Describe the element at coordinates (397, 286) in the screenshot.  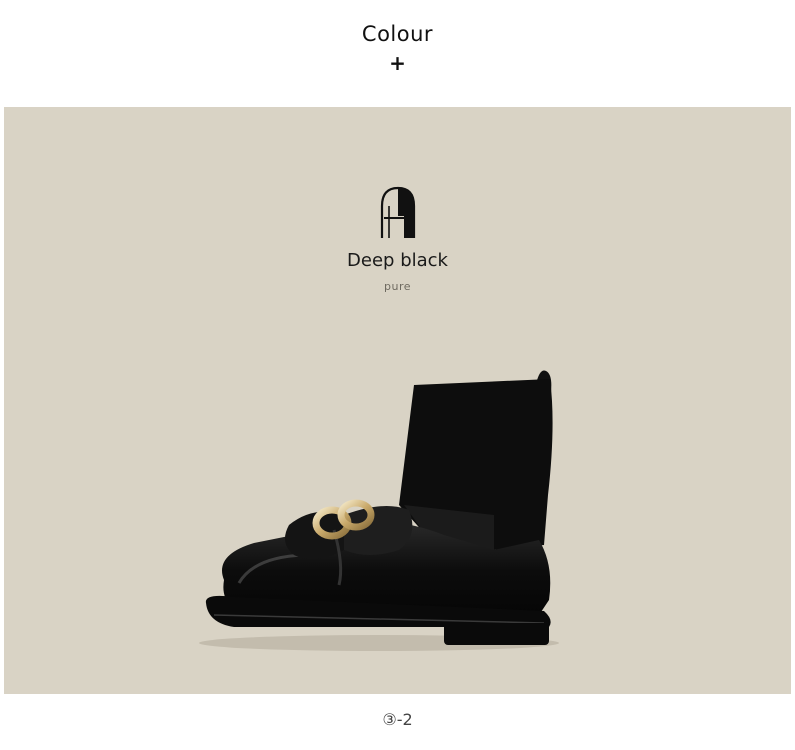
I see `color-subtitle: pure` at that location.